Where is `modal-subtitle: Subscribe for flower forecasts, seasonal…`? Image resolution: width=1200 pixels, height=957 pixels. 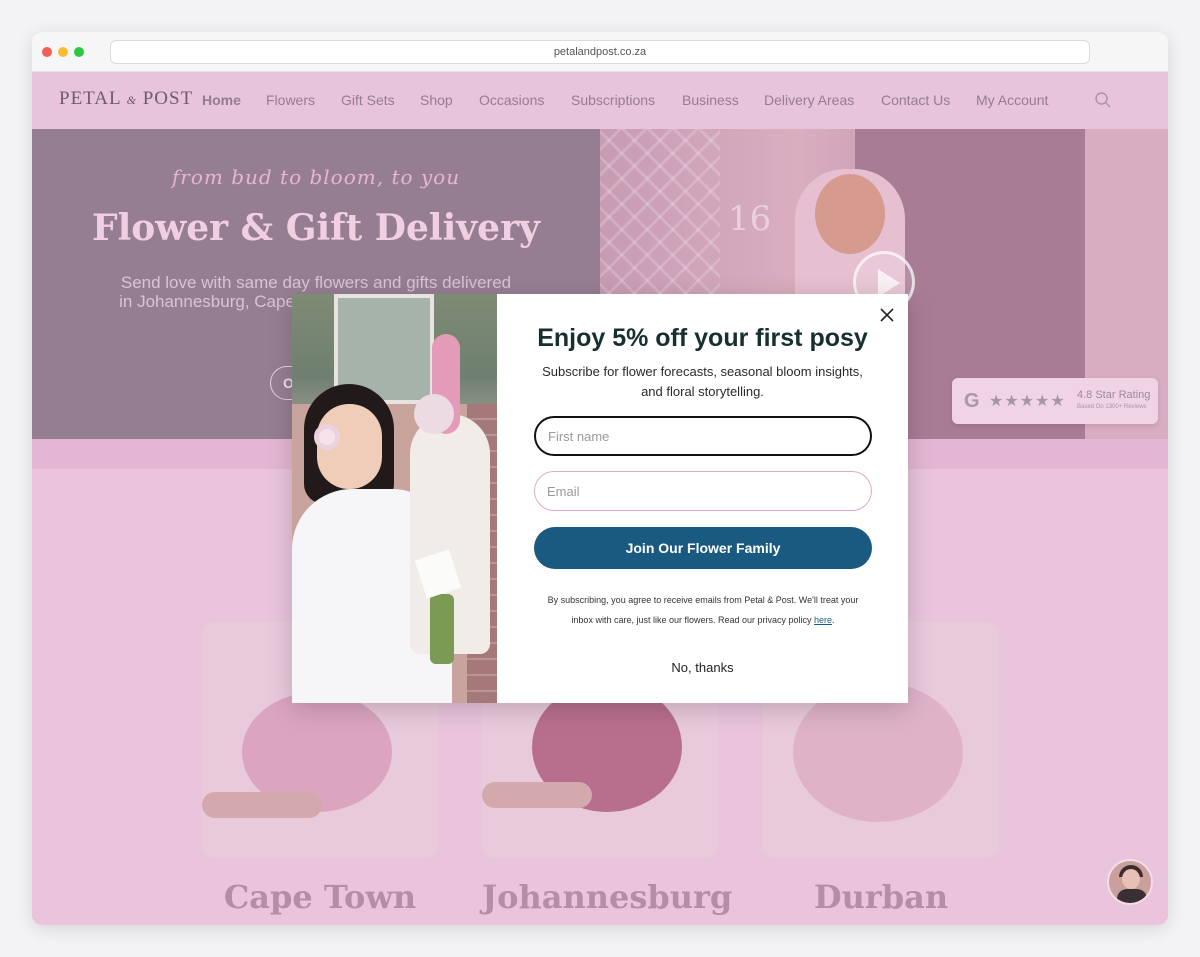 modal-subtitle: Subscribe for flower forecasts, seasonal… is located at coordinates (702, 381).